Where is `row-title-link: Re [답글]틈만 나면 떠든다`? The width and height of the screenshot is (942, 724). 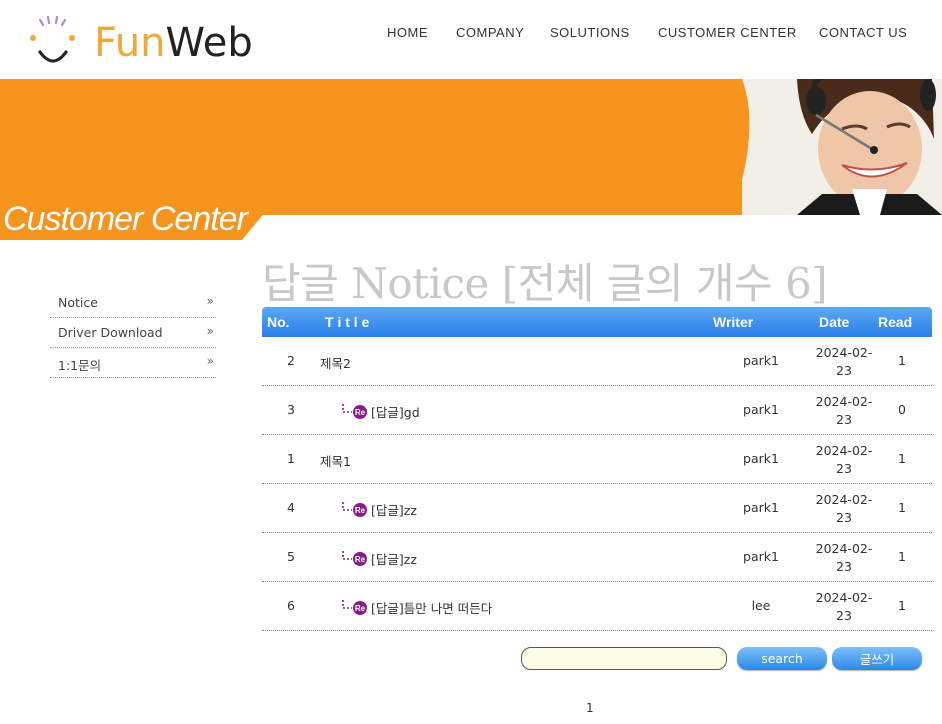 row-title-link: Re [답글]틈만 나면 떠든다 is located at coordinates (416, 607).